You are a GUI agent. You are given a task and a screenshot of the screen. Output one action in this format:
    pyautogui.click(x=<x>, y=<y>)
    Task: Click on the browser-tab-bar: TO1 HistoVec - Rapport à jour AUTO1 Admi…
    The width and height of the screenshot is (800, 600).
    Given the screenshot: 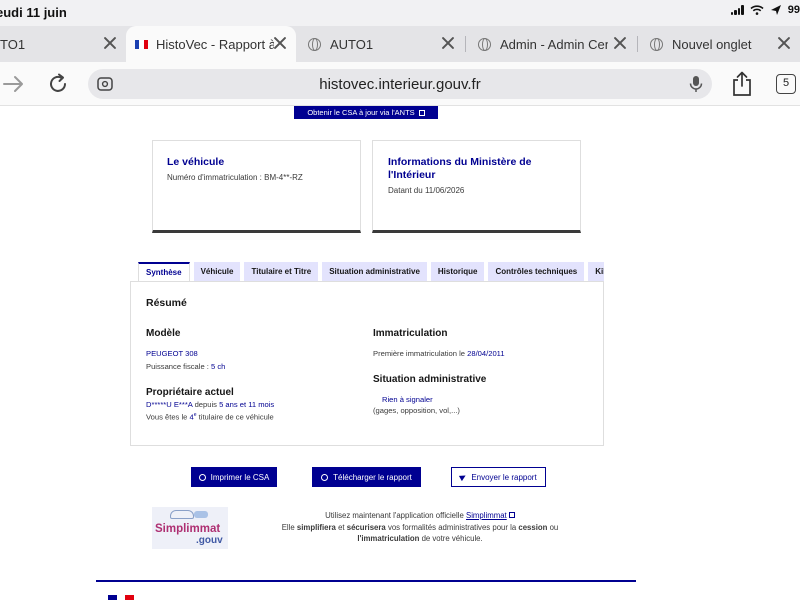 What is the action you would take?
    pyautogui.click(x=400, y=44)
    